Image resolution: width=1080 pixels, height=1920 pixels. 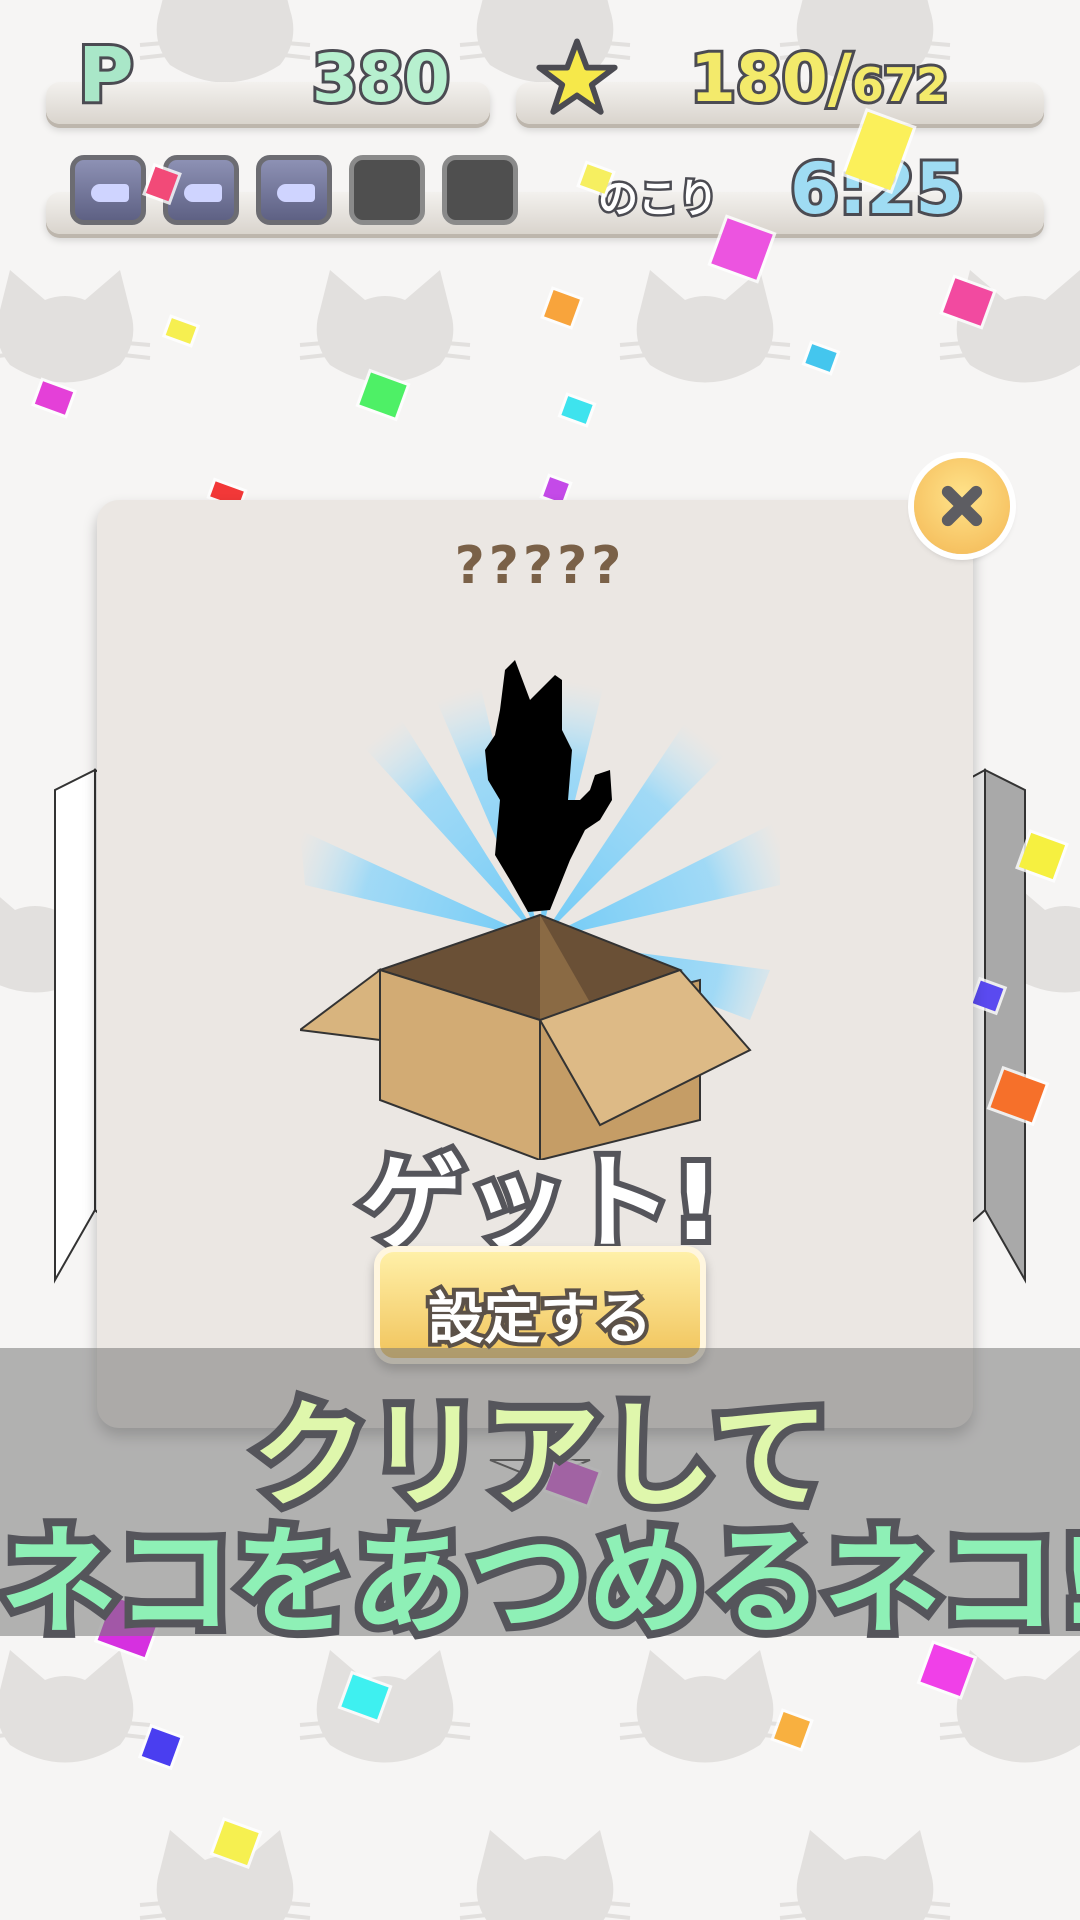 What do you see at coordinates (540, 566) in the screenshot?
I see `modal-title: ?????` at bounding box center [540, 566].